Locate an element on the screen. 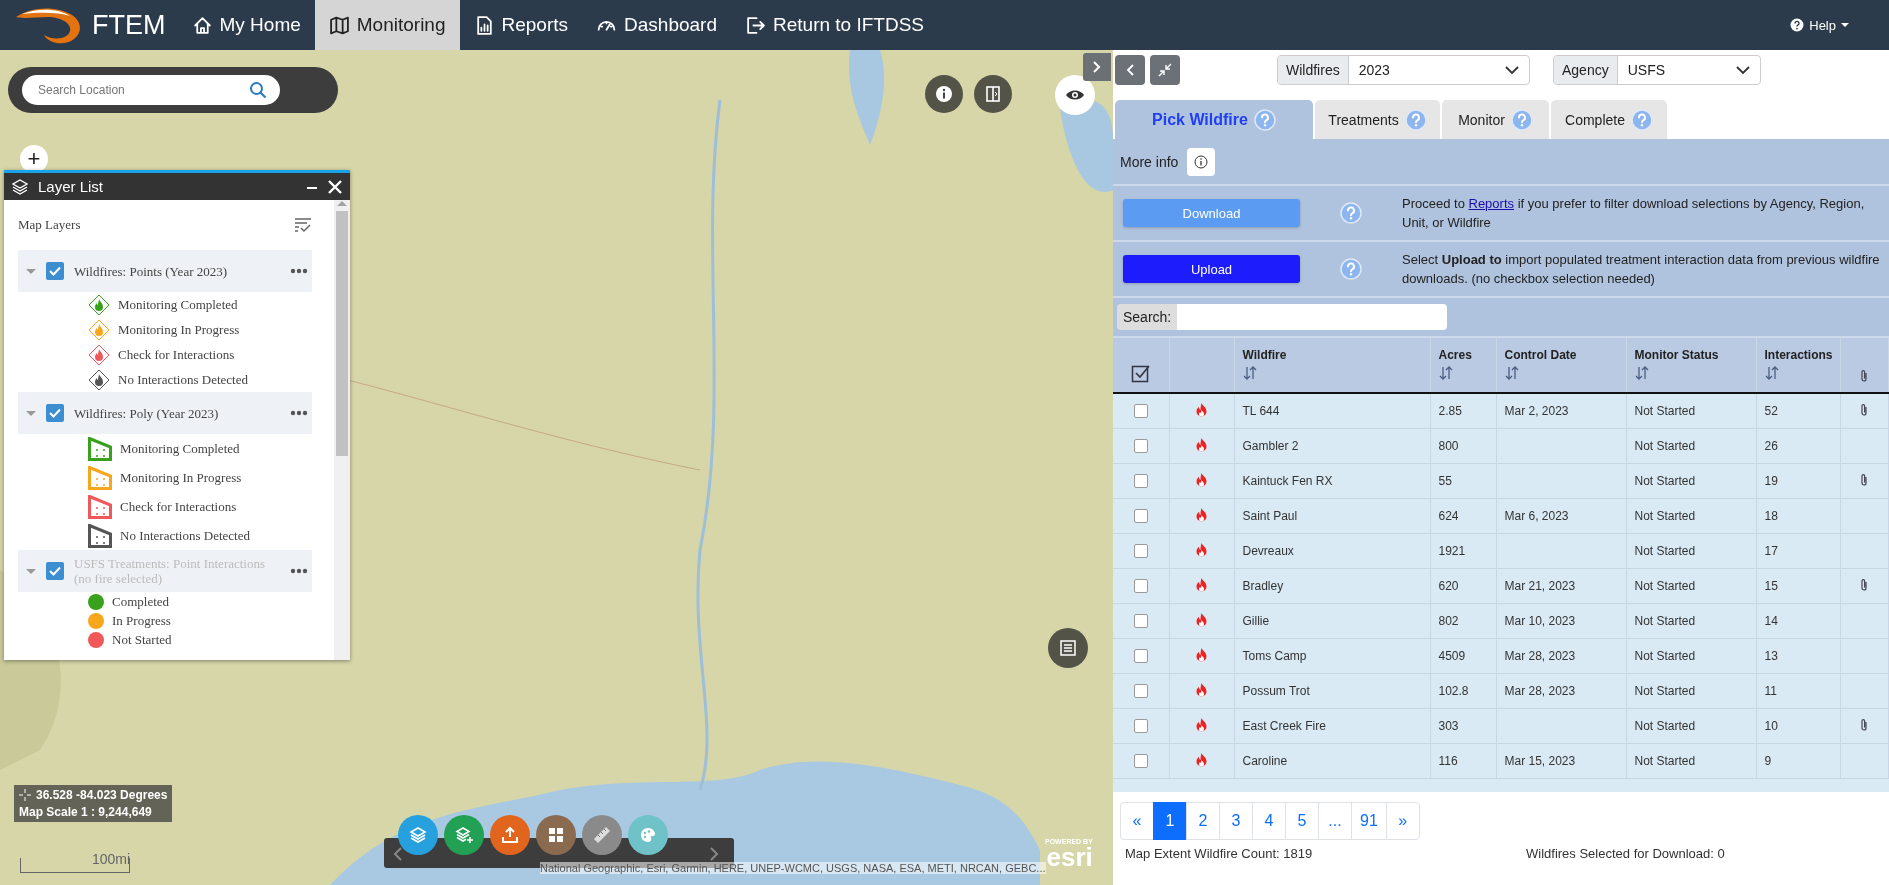  table-cell: Bradley is located at coordinates (1263, 586).